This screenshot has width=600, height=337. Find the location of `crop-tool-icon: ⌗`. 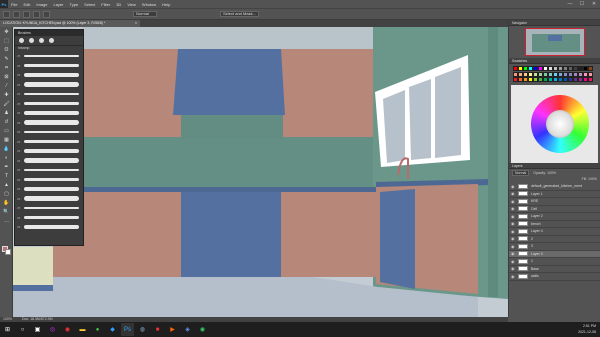

crop-tool-icon: ⌗ is located at coordinates (6, 68).